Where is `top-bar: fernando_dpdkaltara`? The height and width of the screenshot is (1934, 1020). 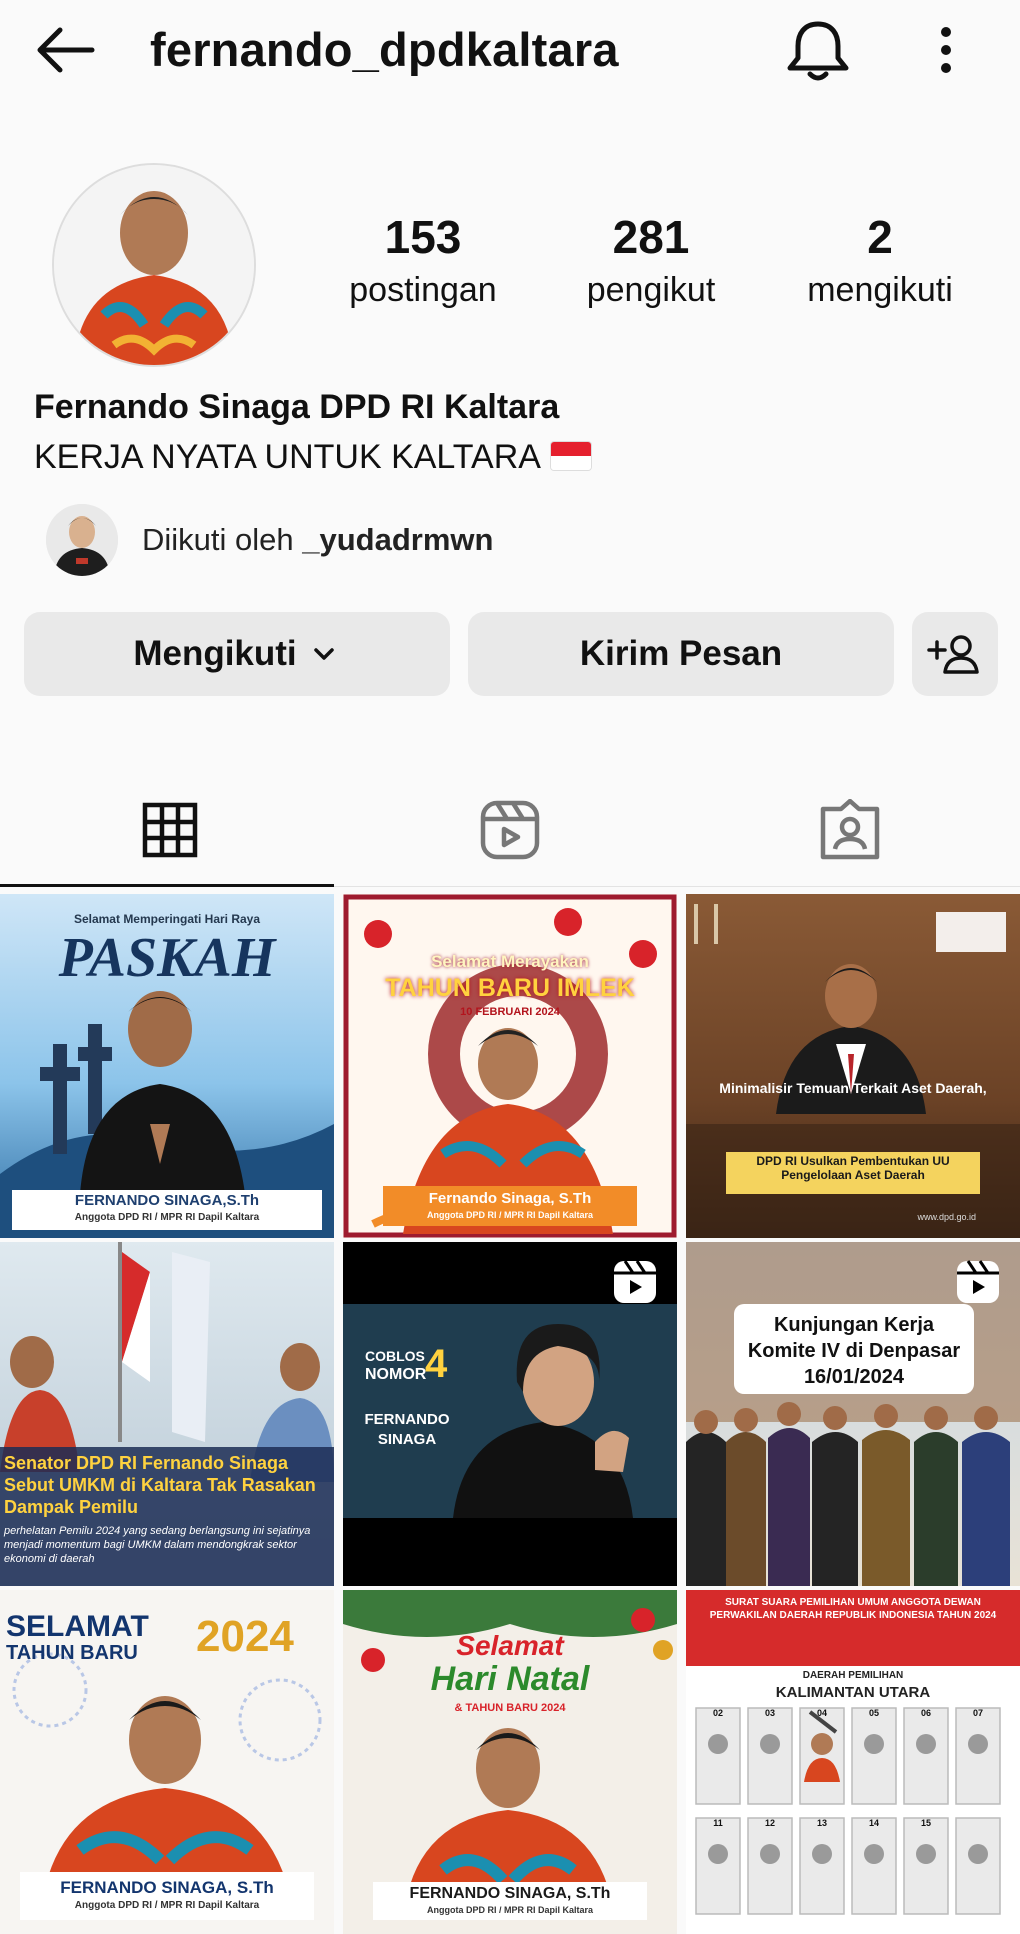
top-bar: fernando_dpdkaltara is located at coordinates (510, 50).